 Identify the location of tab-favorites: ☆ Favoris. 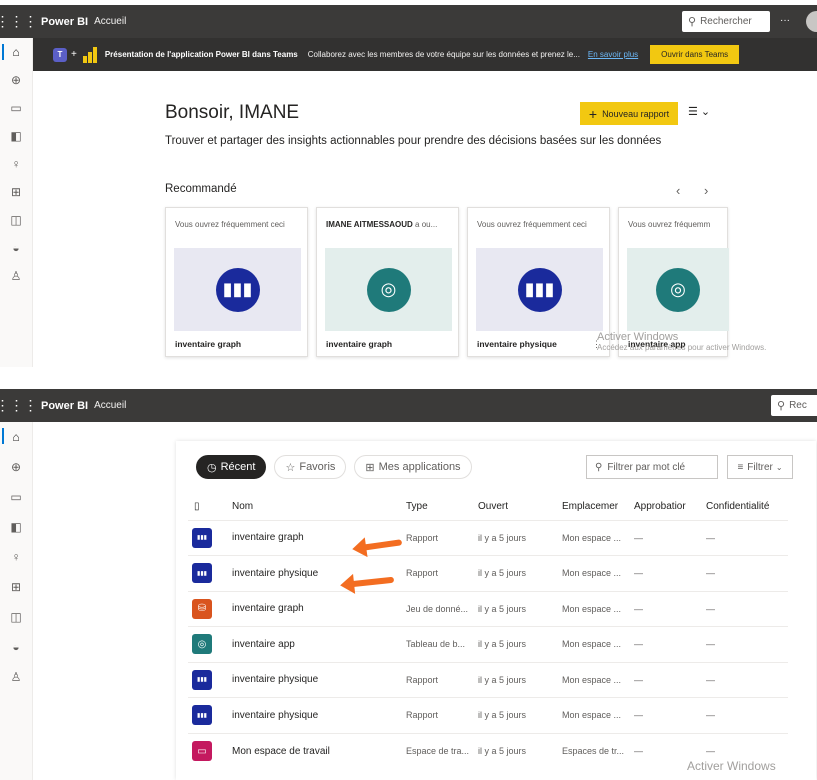
(310, 467).